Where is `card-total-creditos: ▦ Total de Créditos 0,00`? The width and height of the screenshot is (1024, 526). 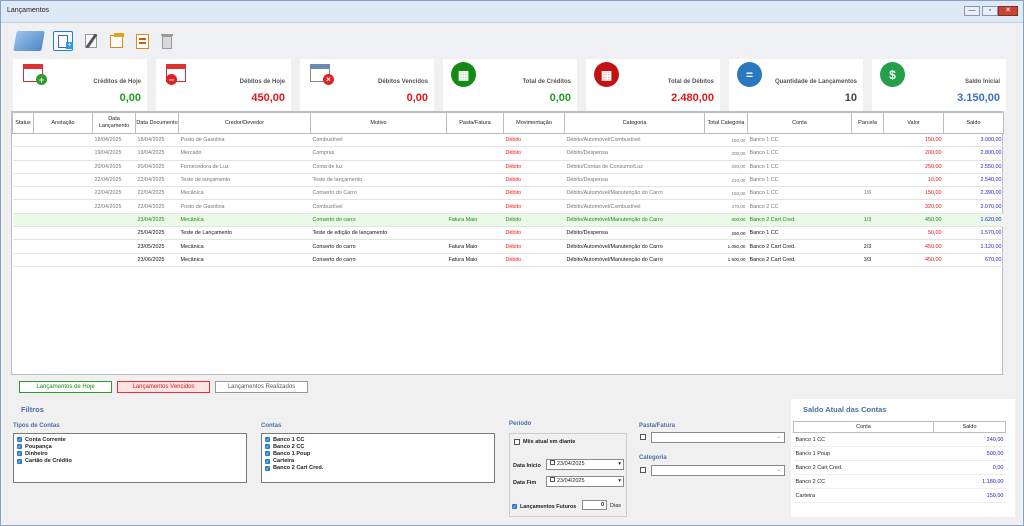 card-total-creditos: ▦ Total de Créditos 0,00 is located at coordinates (510, 85).